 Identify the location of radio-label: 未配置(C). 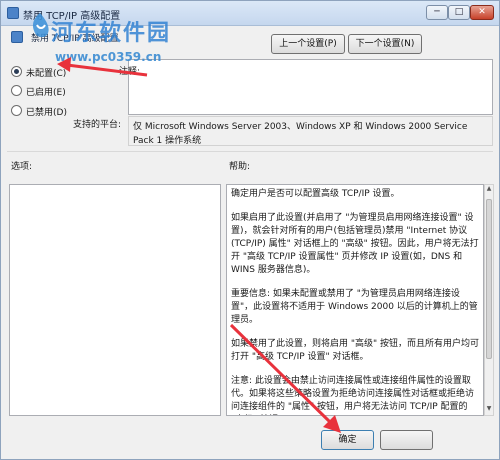
(46, 74).